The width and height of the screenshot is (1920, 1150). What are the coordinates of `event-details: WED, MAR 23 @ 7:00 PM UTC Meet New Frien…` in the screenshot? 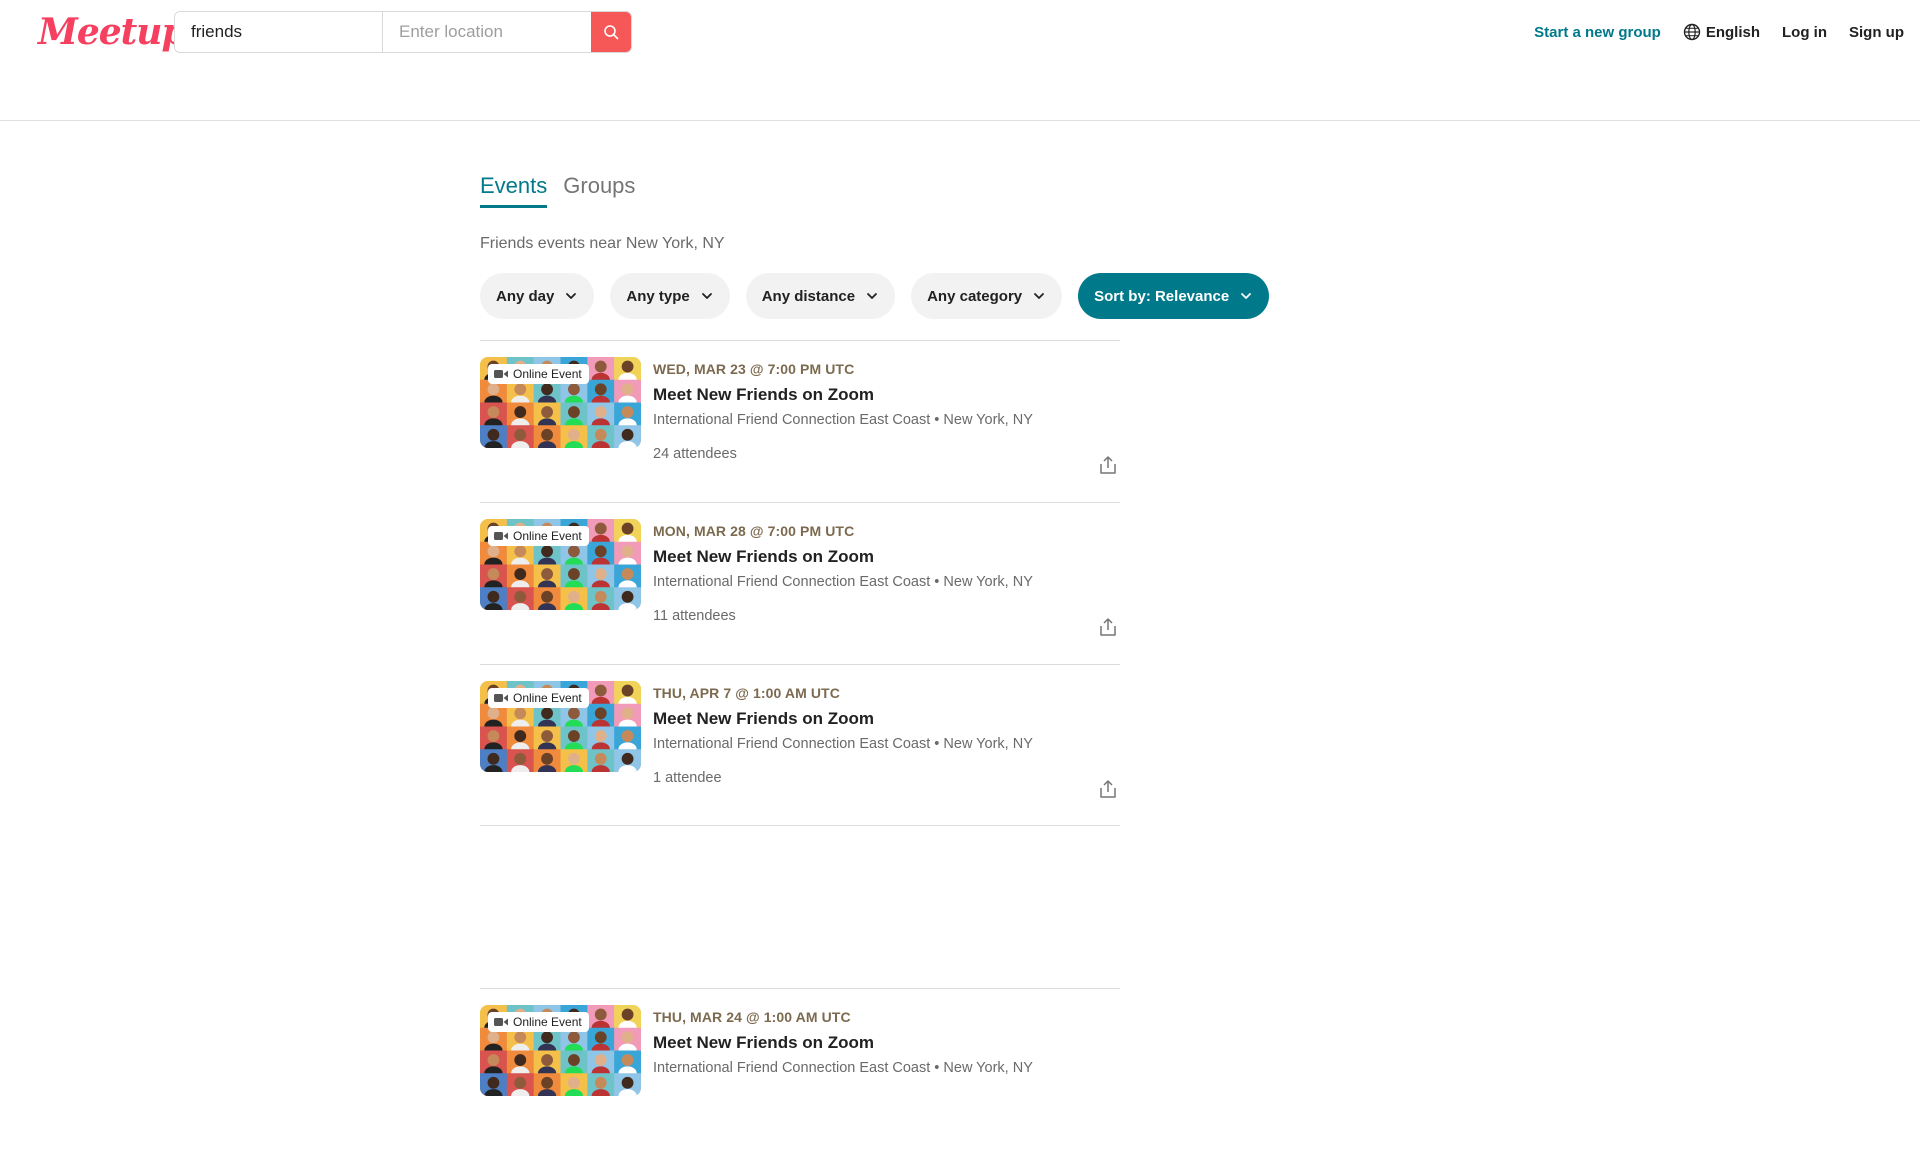 It's located at (883, 411).